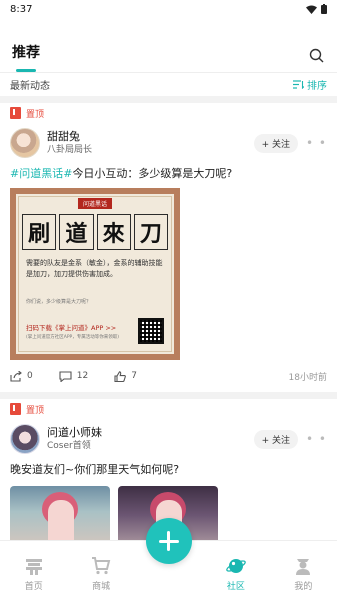  I want to click on status-icons, so click(316, 9).